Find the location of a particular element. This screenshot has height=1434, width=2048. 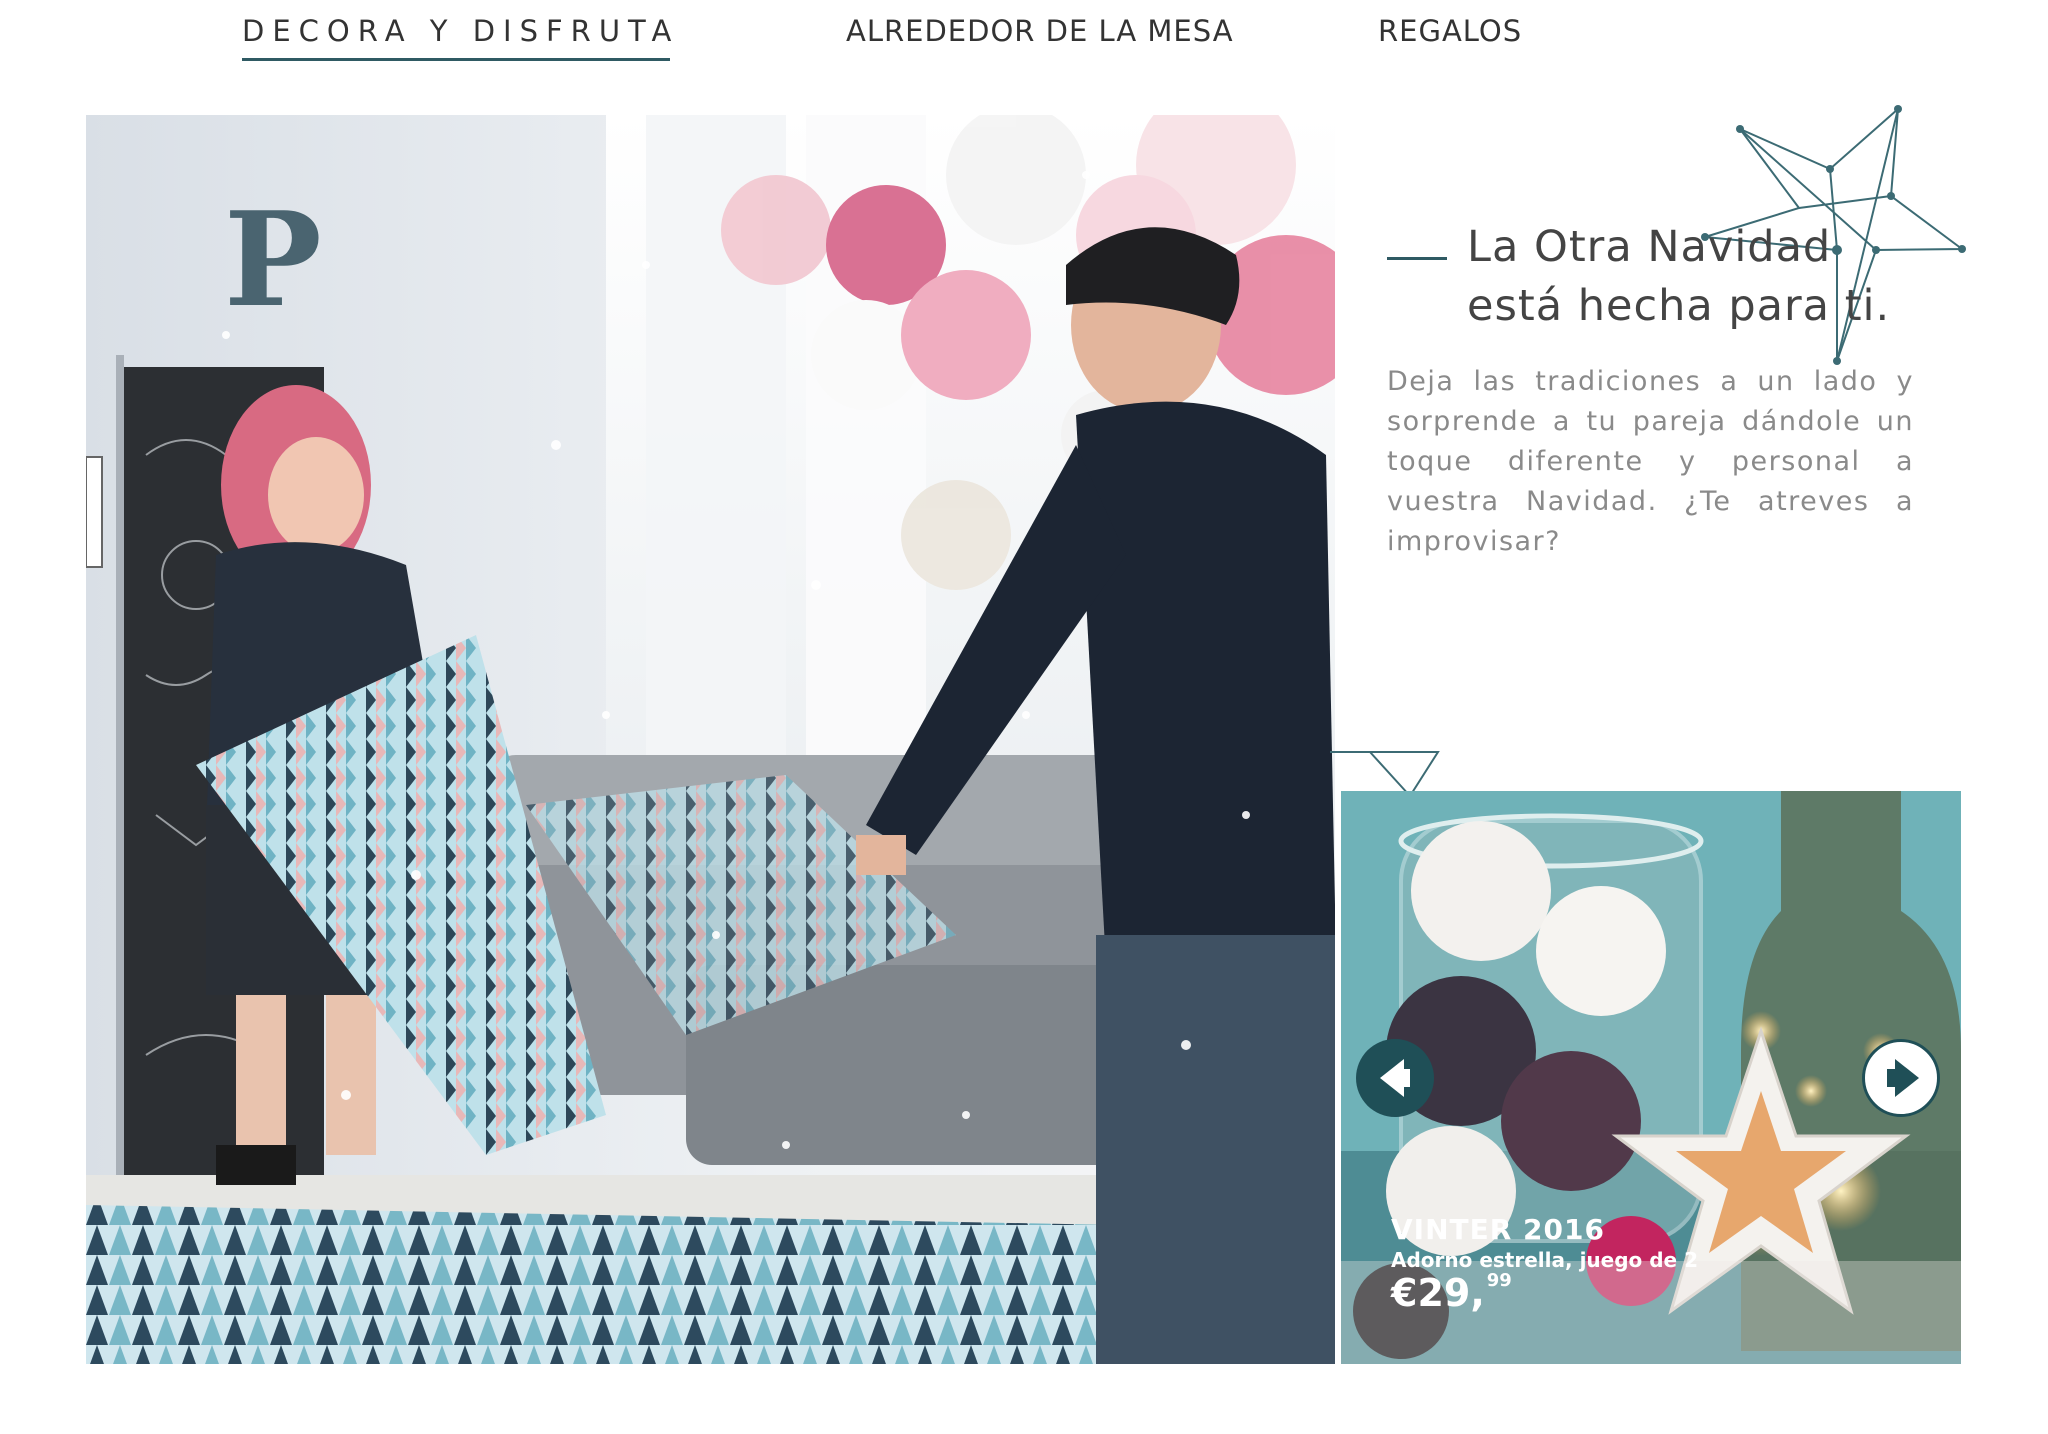

headline-dash is located at coordinates (1417, 258).